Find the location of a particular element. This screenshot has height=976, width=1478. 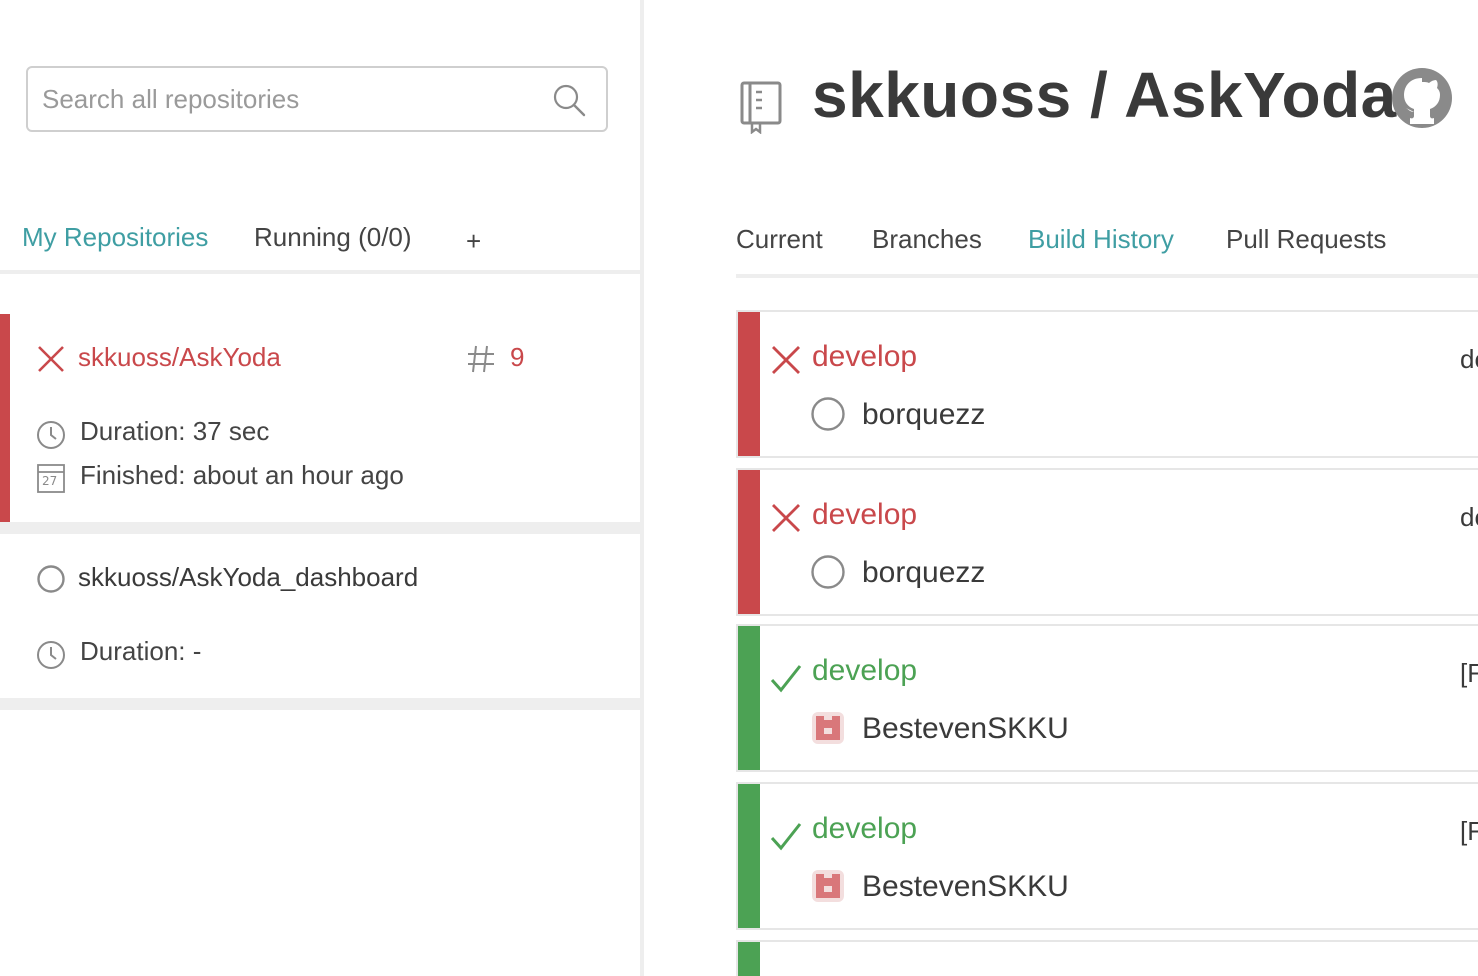

tab-branches: Branches is located at coordinates (927, 251).